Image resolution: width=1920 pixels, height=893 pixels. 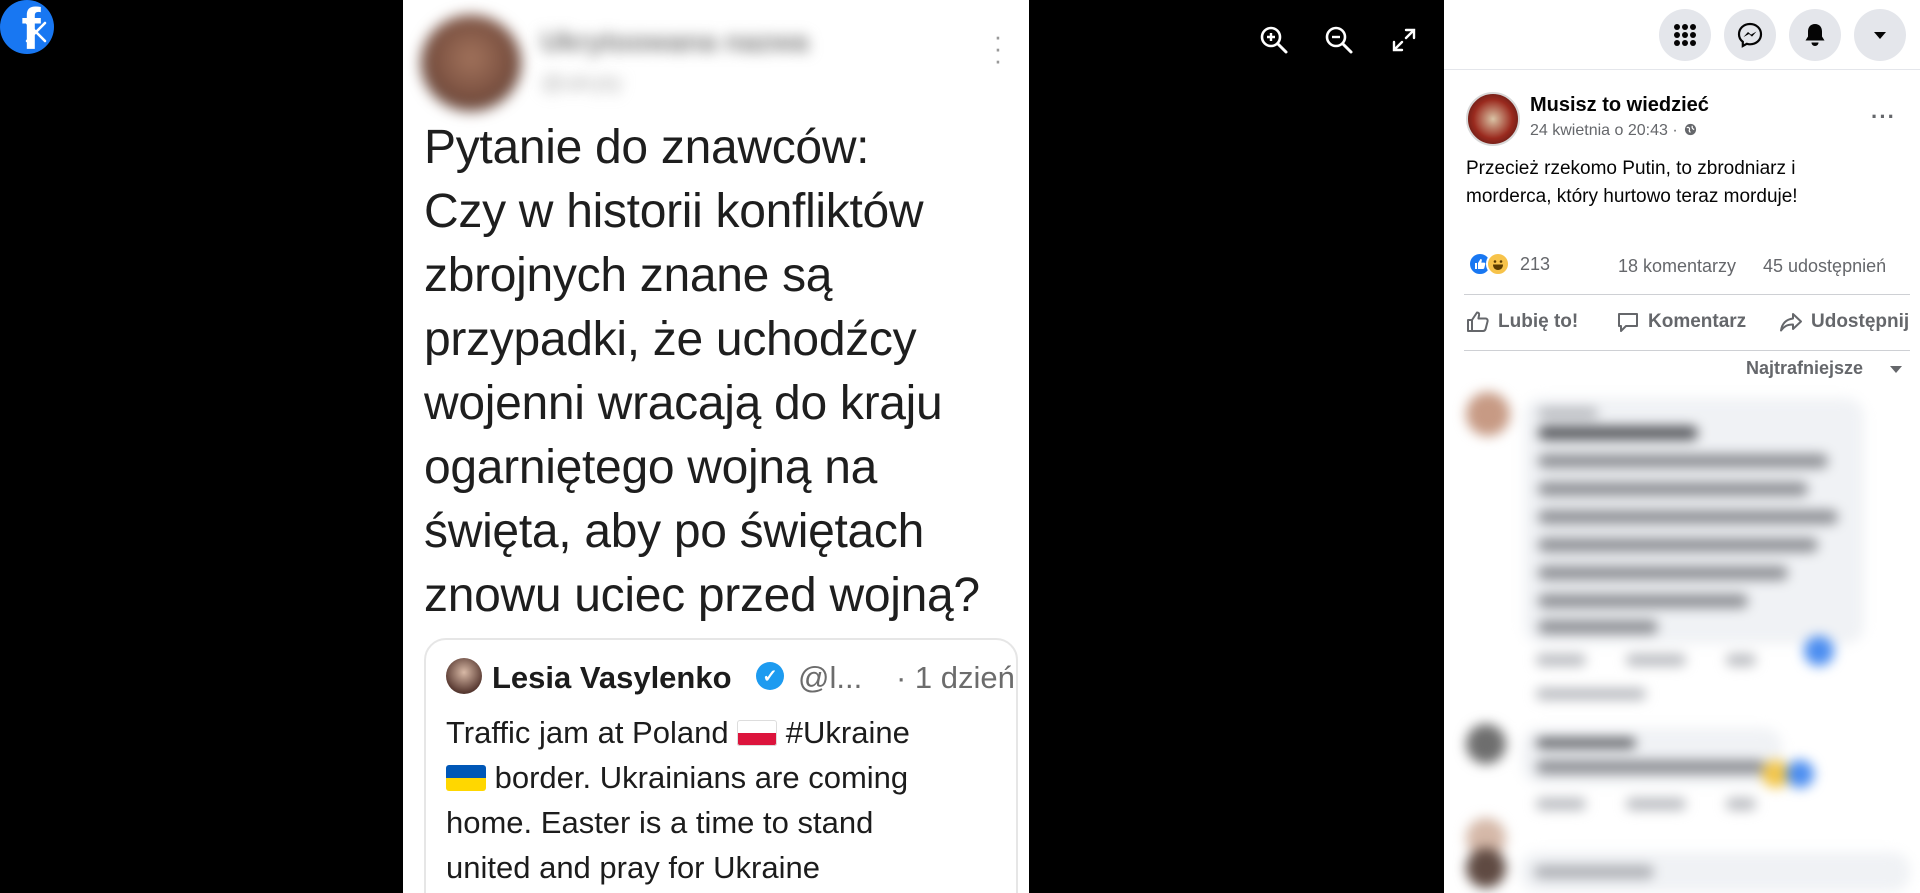 I want to click on zoom-in-icon, so click(x=1274, y=40).